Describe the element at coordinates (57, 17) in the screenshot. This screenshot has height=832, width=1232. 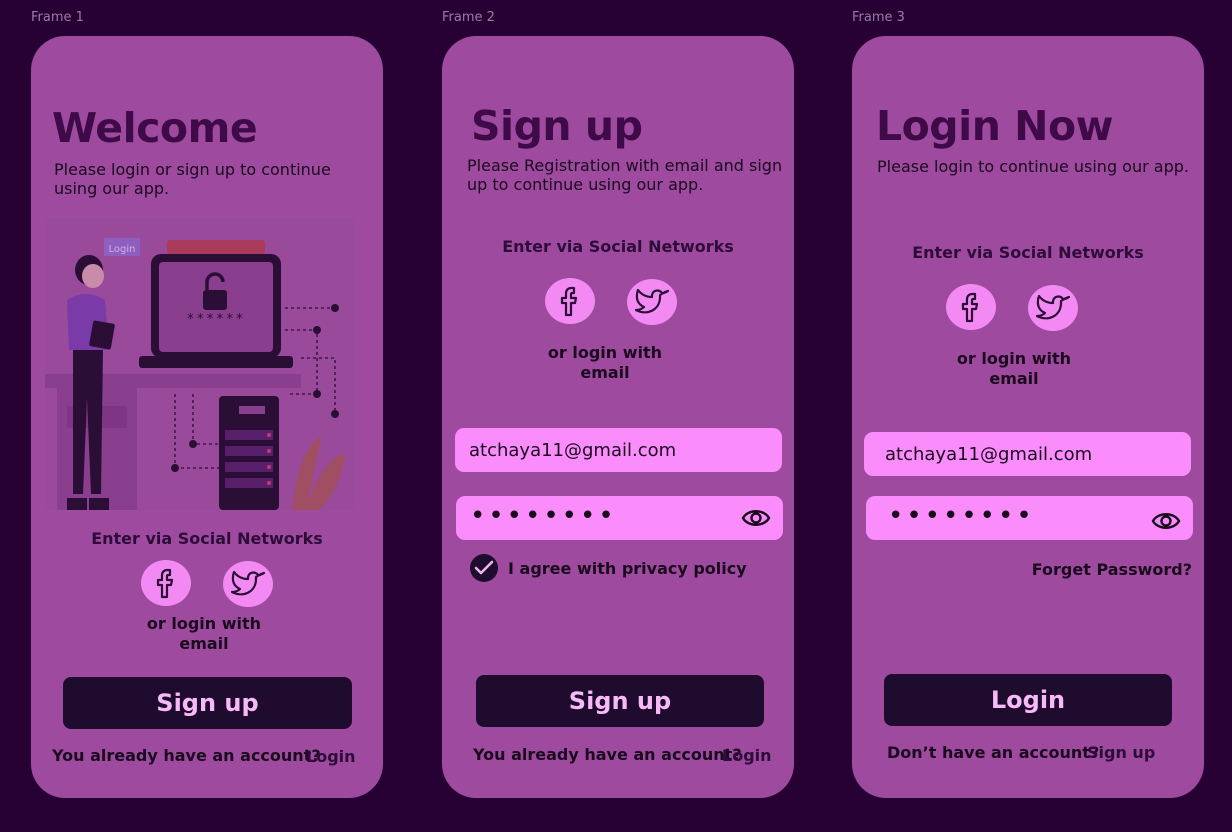
I see `frame-1-label: Frame 1` at that location.